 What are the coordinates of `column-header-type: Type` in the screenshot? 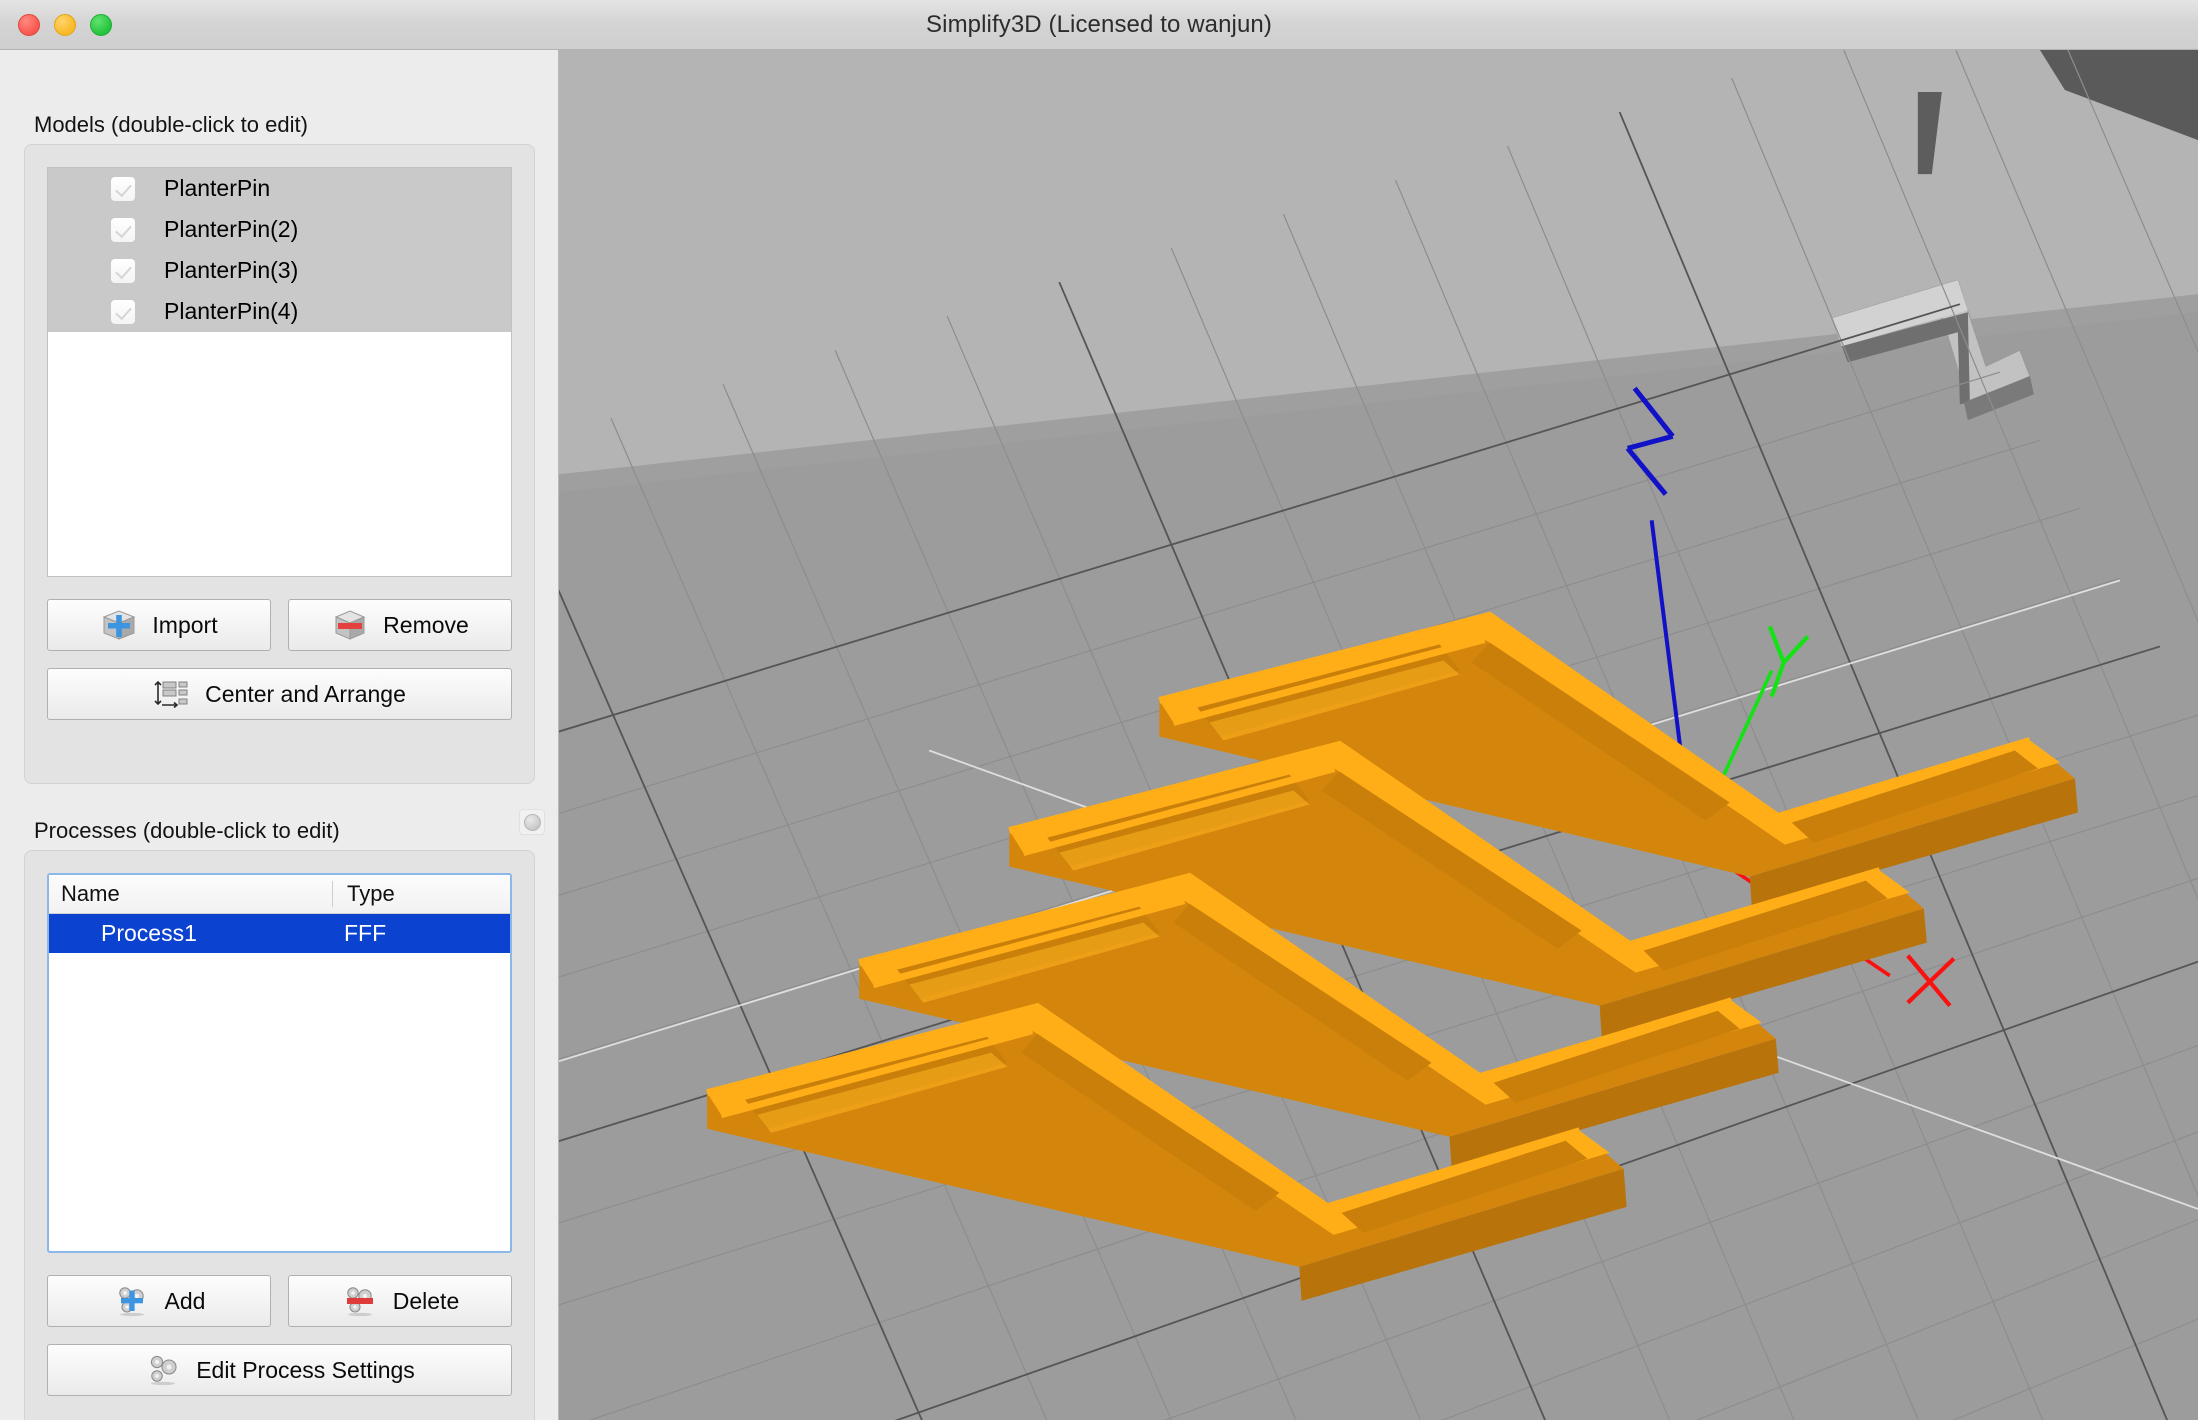 It's located at (421, 894).